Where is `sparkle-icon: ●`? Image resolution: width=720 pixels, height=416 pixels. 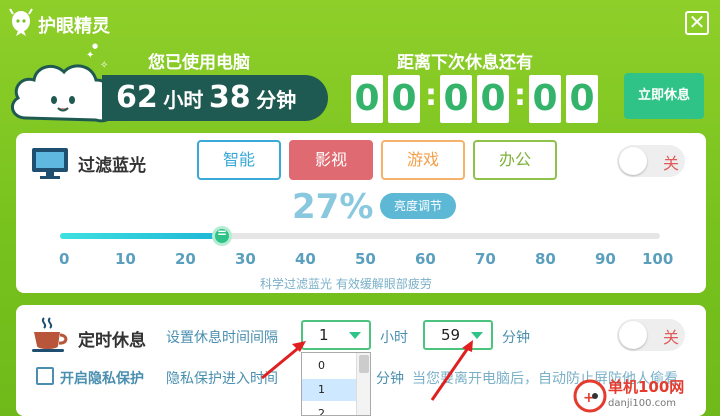
sparkle-icon: ● is located at coordinates (95, 46).